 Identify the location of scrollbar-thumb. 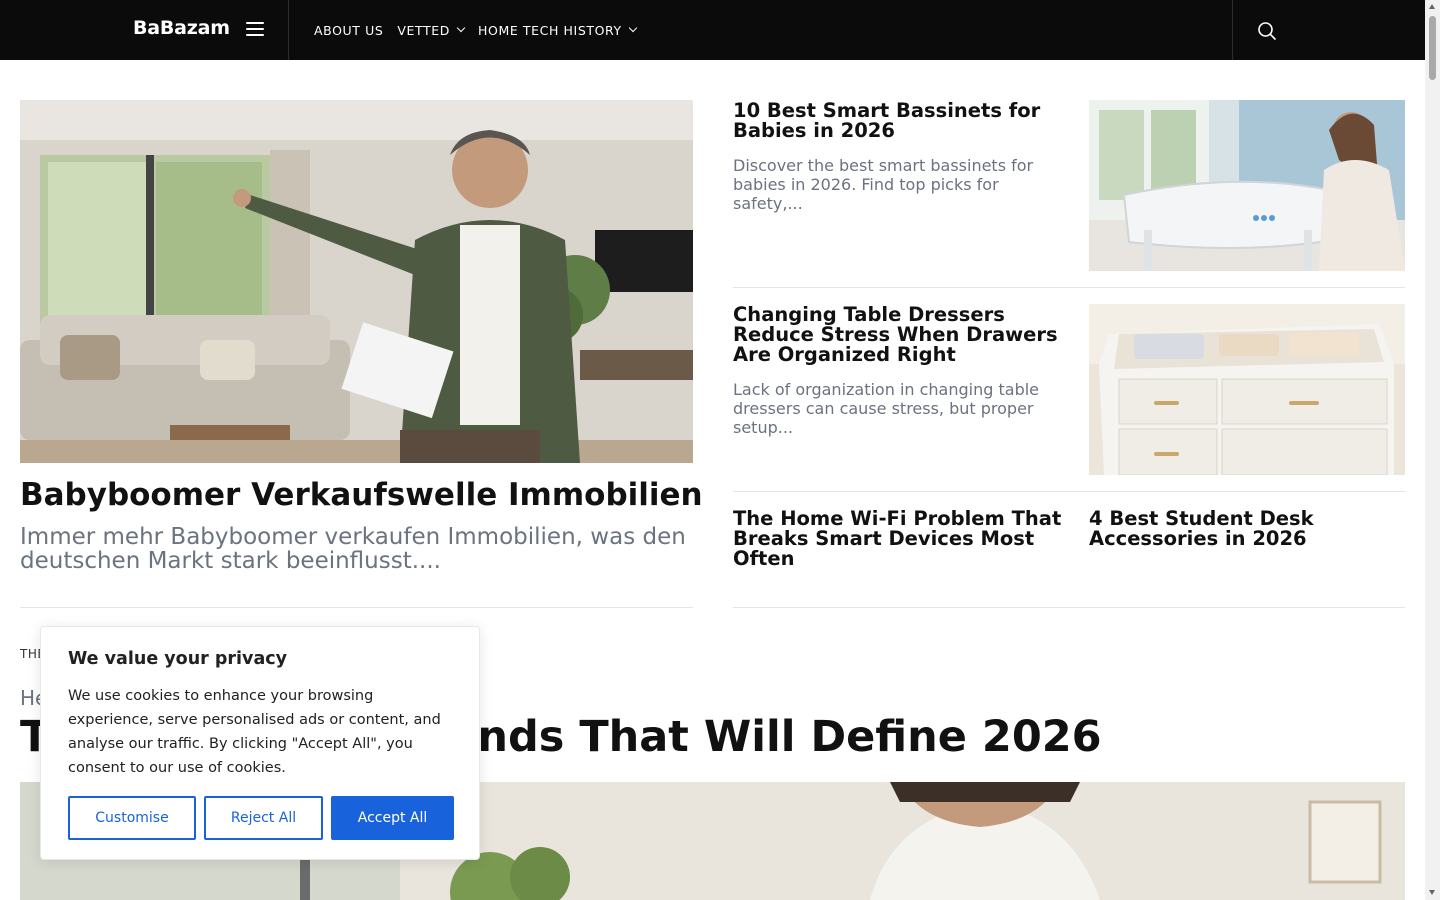
(1432, 48).